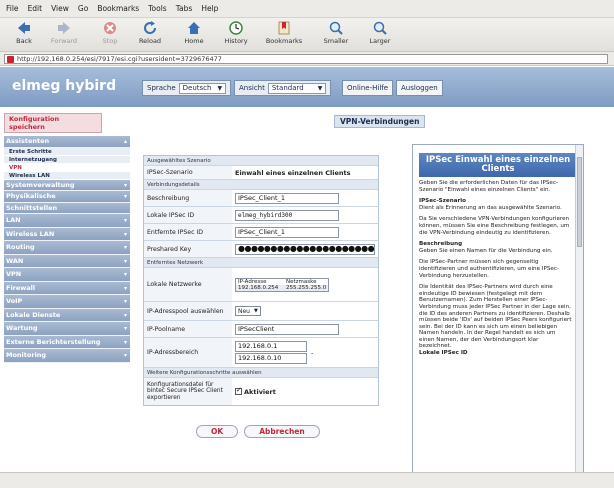 The width and height of the screenshot is (614, 488). I want to click on sidebar-item-wan: WAN ▾, so click(67, 261).